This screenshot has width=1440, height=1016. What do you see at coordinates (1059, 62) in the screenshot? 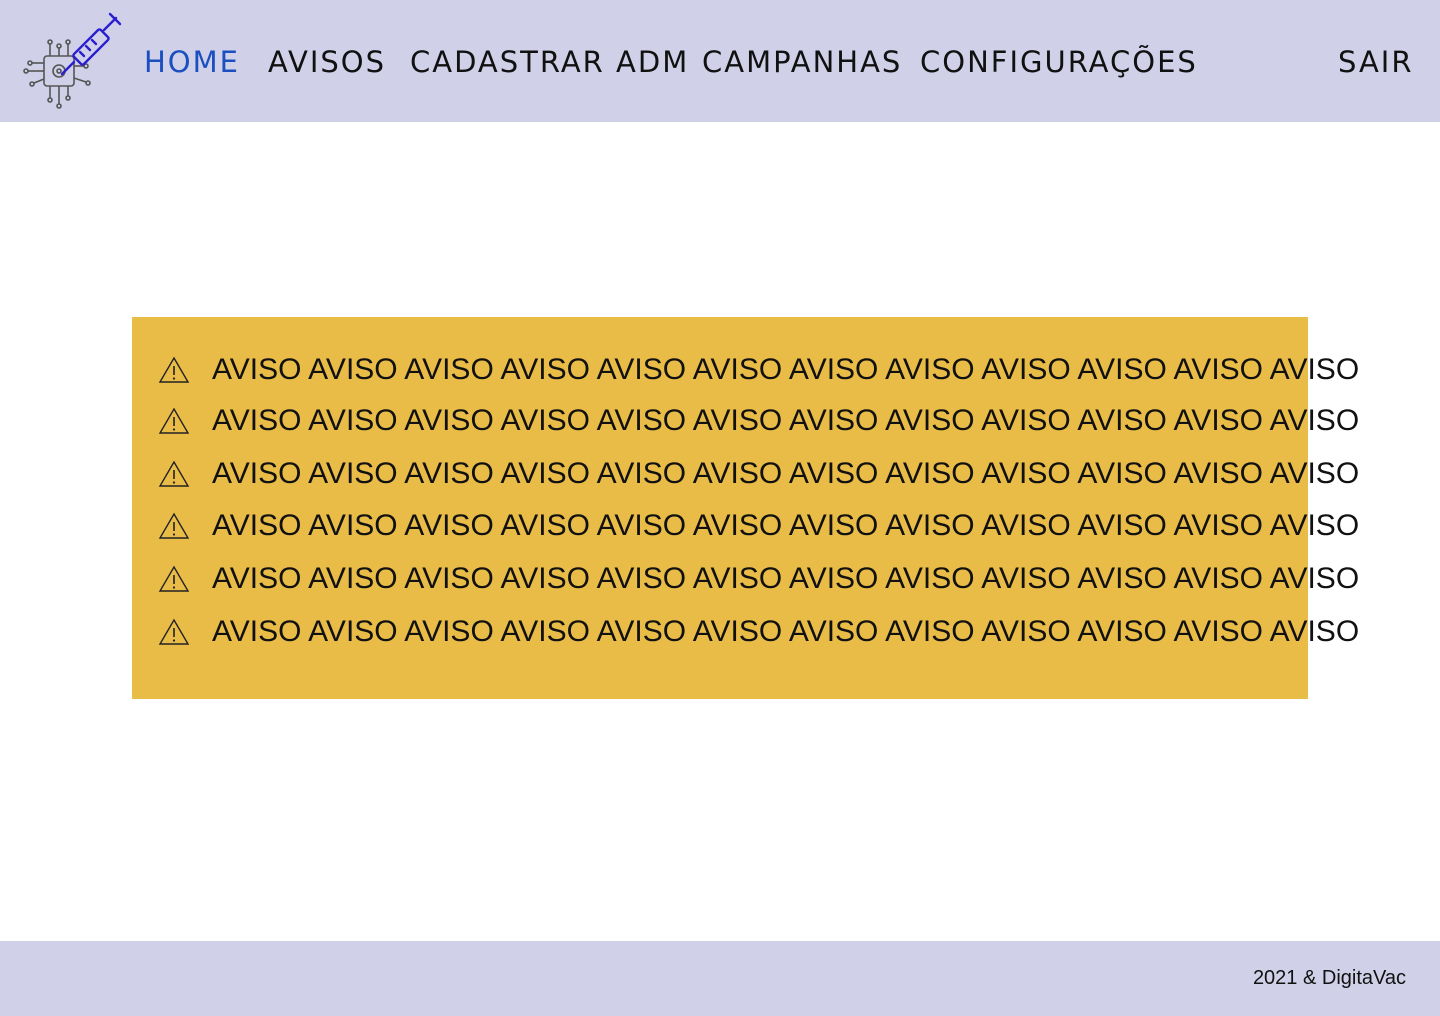
I see `nav-configuracoes: CONFIGURAÇÕES` at bounding box center [1059, 62].